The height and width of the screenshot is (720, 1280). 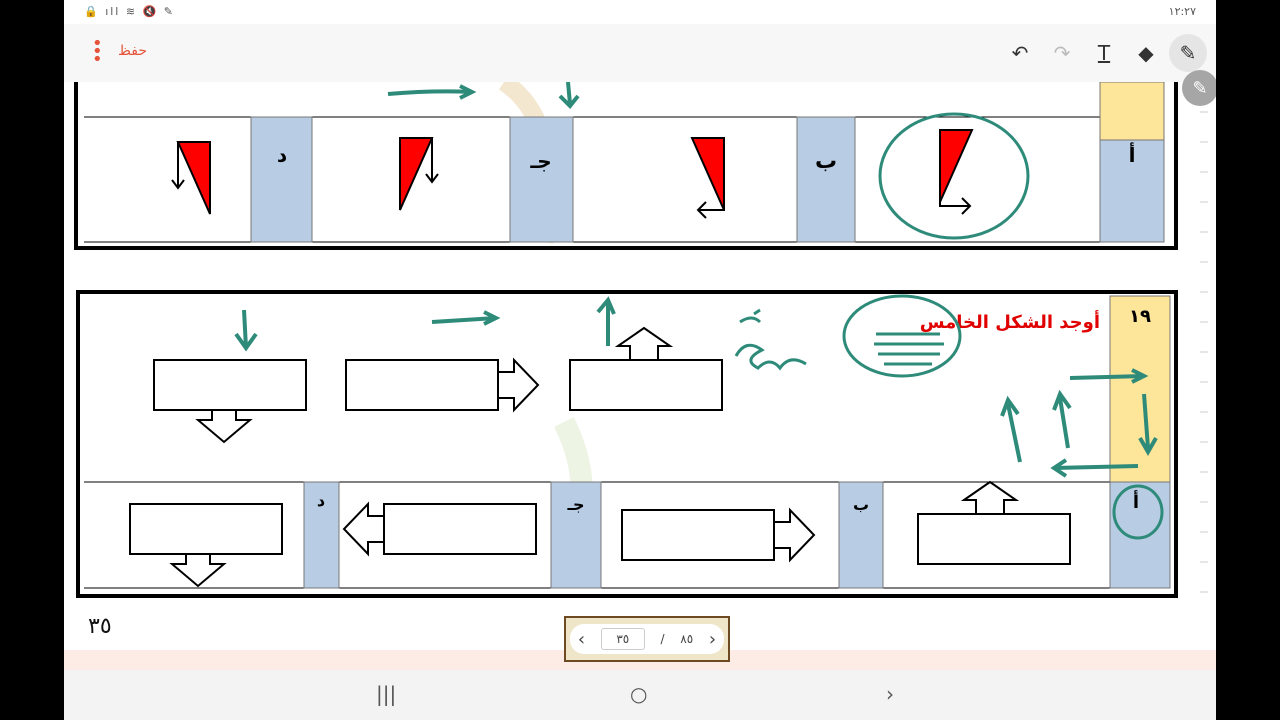 I want to click on back-icon: ›, so click(x=890, y=694).